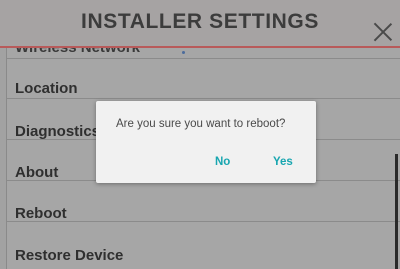 This screenshot has width=400, height=269. I want to click on yes-button: Yes, so click(283, 162).